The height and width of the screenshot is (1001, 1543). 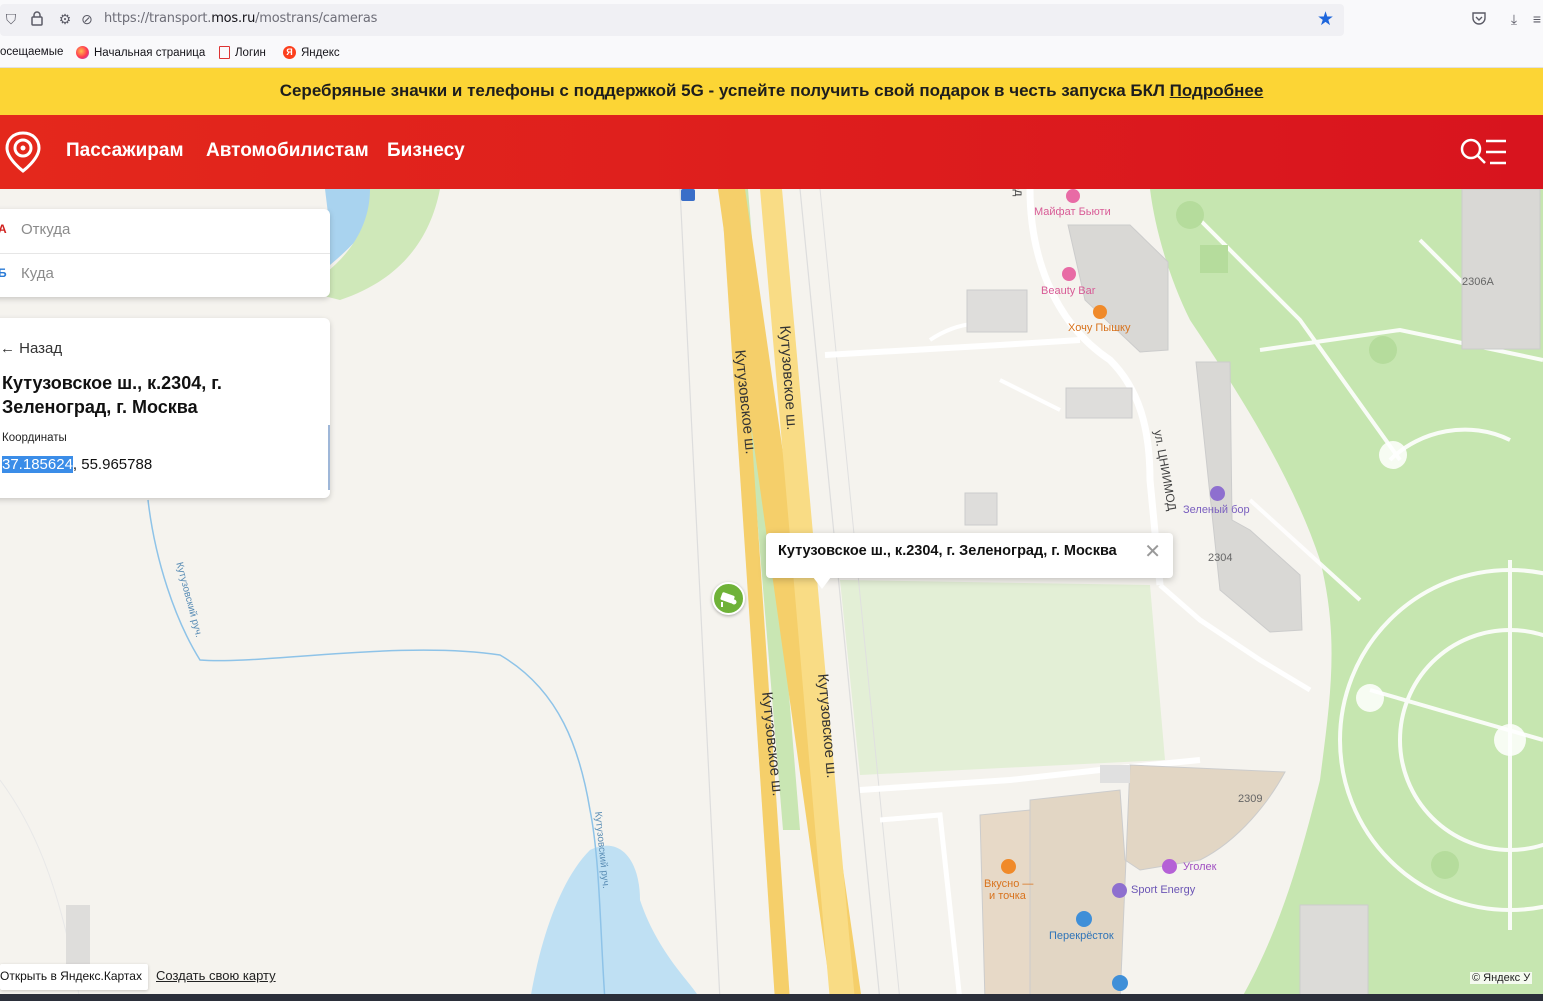 What do you see at coordinates (11, 19) in the screenshot?
I see `shield-icon: ⛉` at bounding box center [11, 19].